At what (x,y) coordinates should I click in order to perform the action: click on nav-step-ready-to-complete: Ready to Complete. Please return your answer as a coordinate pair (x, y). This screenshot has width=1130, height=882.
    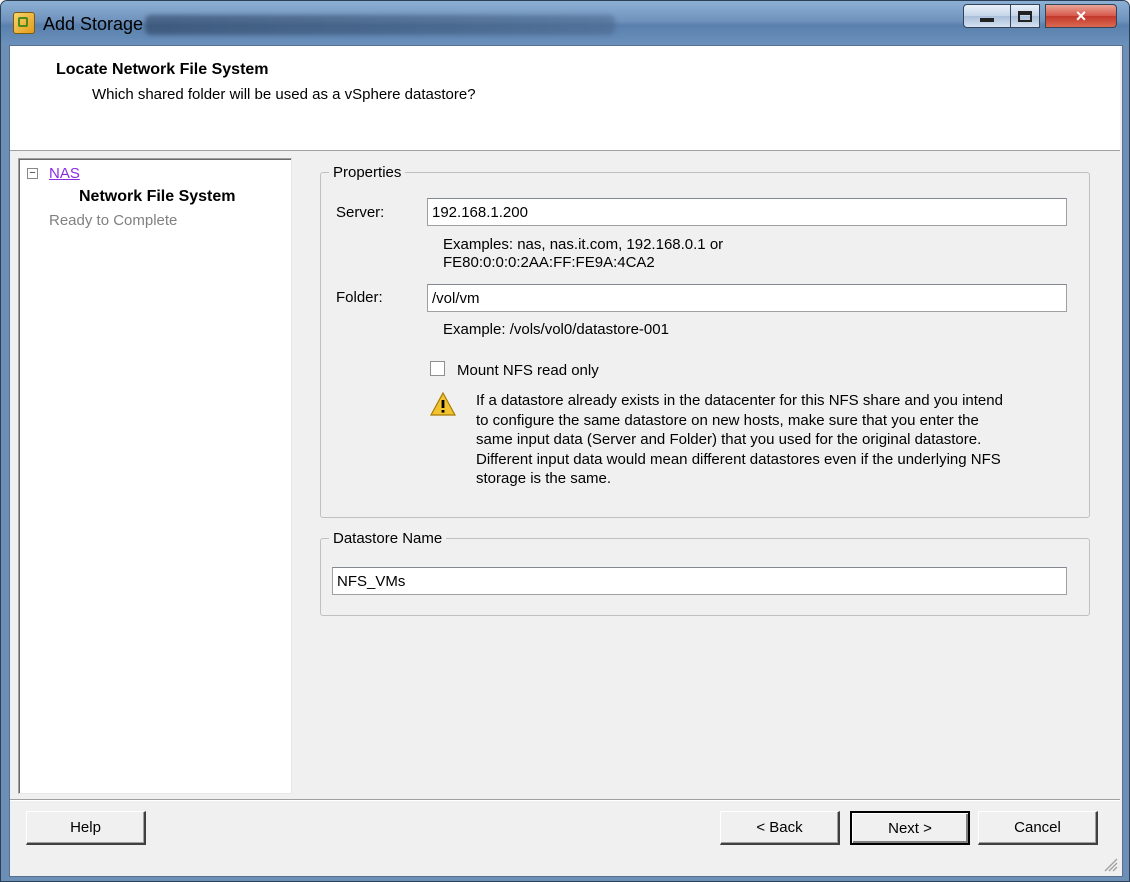
    Looking at the image, I should click on (113, 220).